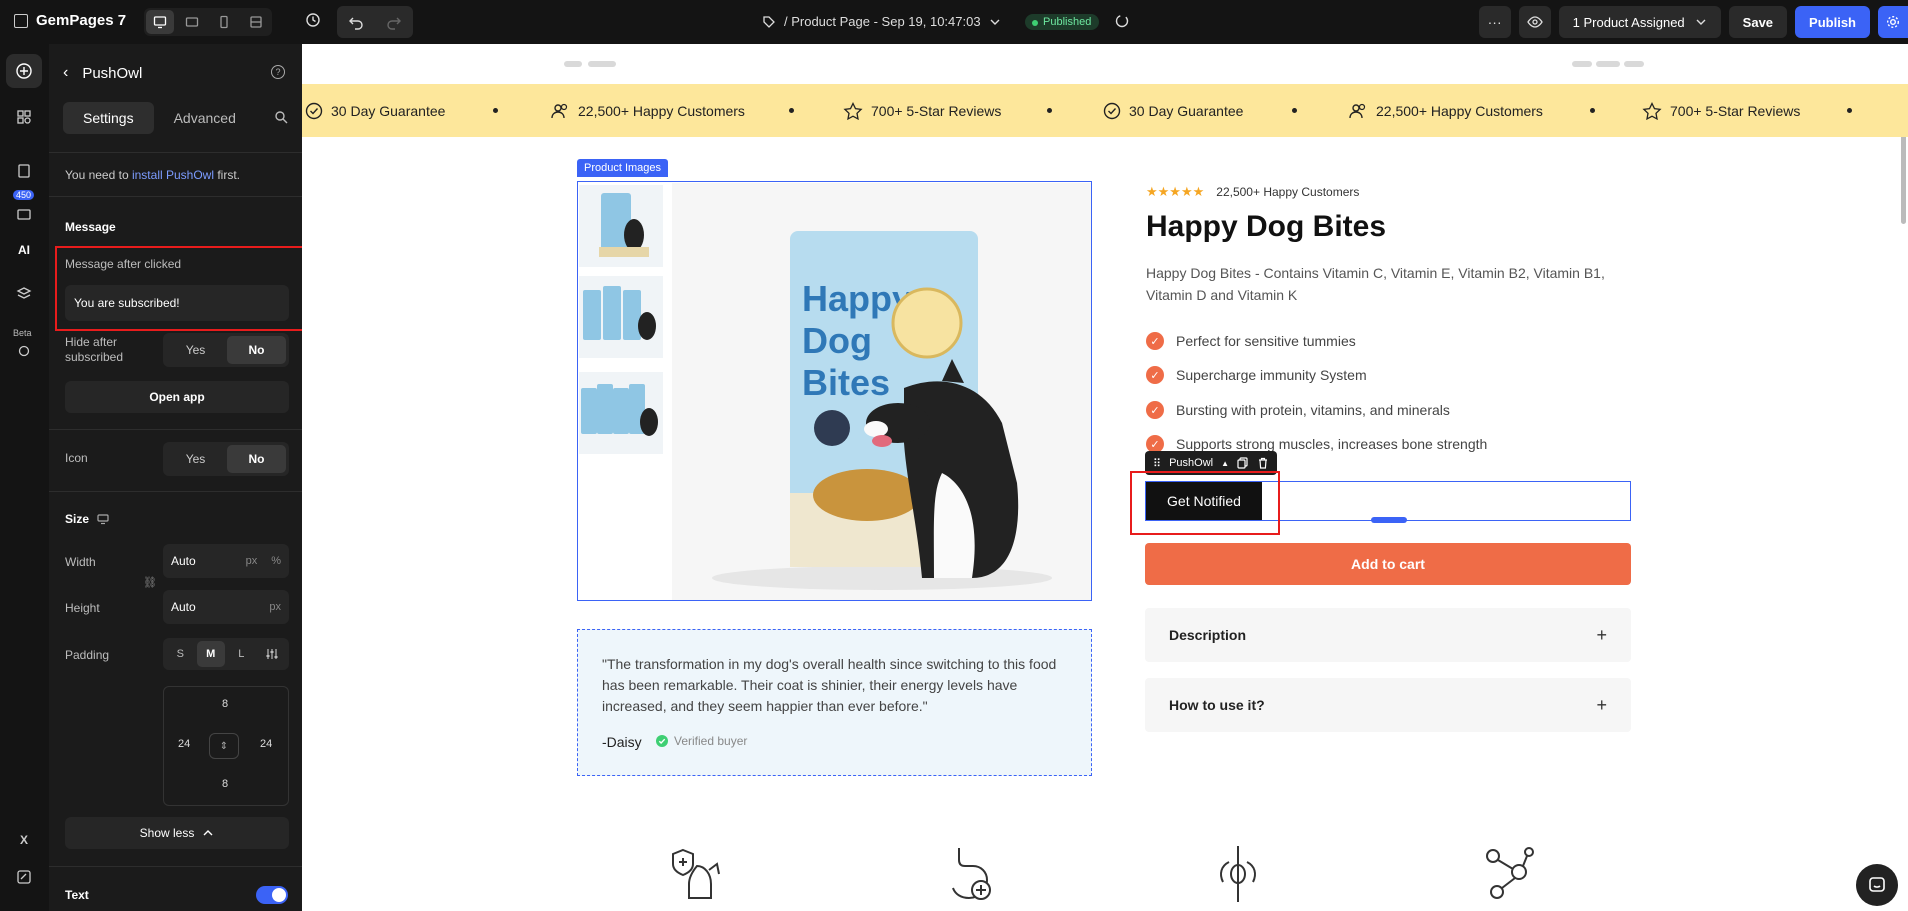  I want to click on tablet-icon, so click(192, 22).